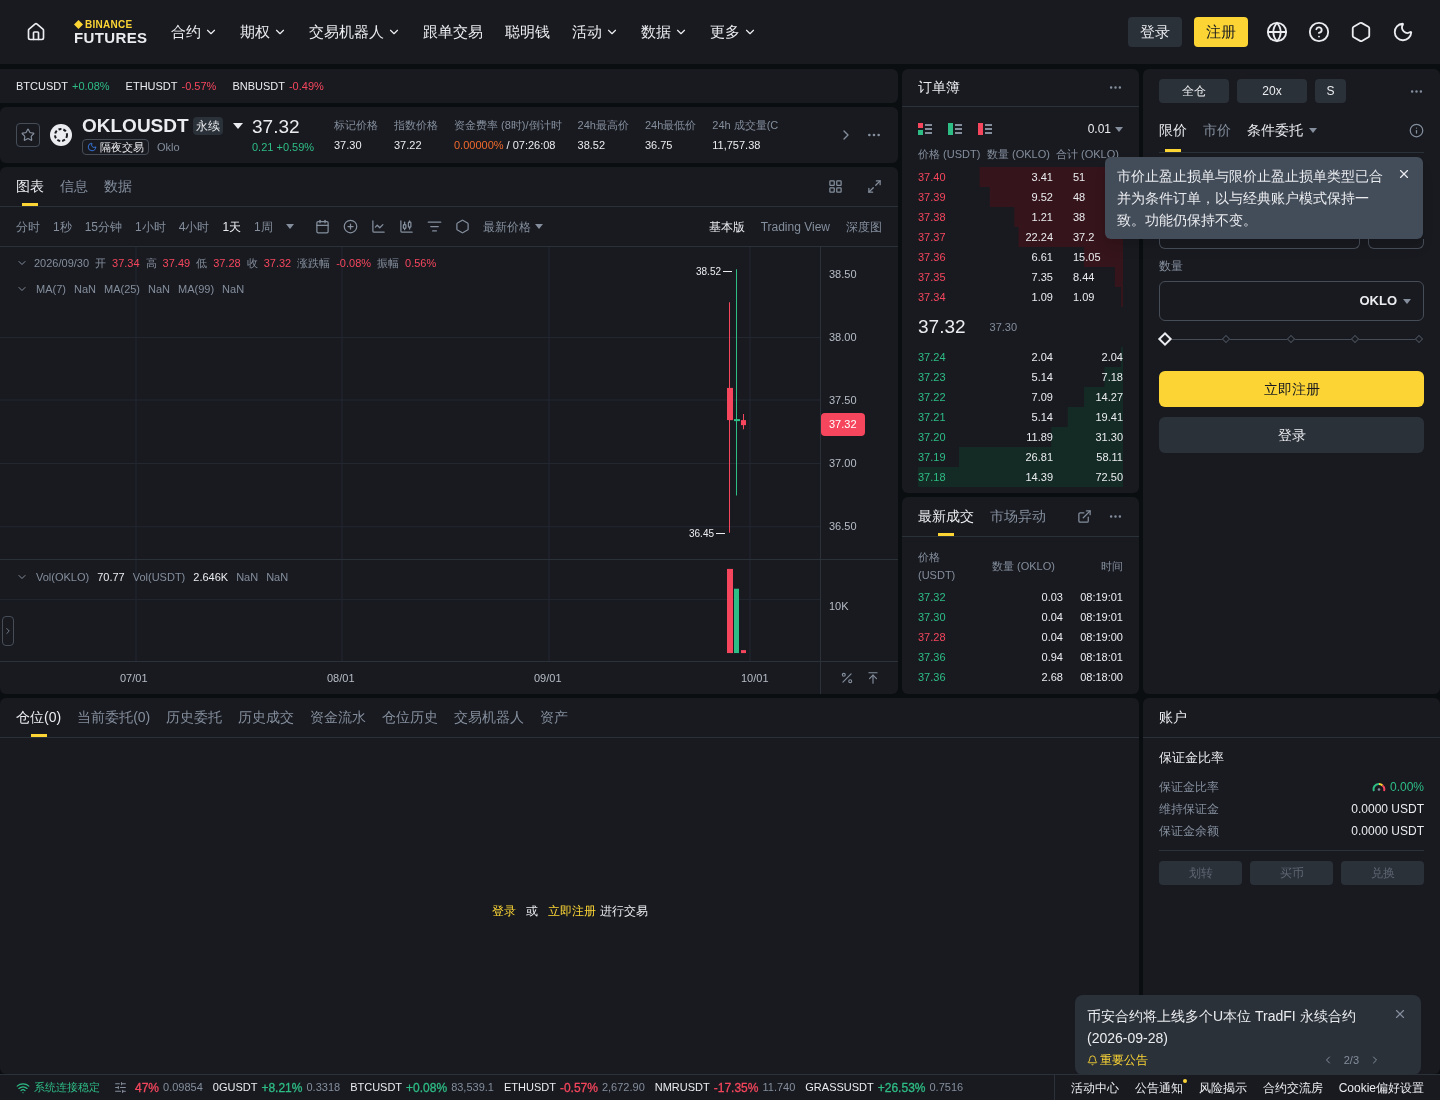 Image resolution: width=1440 pixels, height=1100 pixels. I want to click on popout-icon, so click(1084, 516).